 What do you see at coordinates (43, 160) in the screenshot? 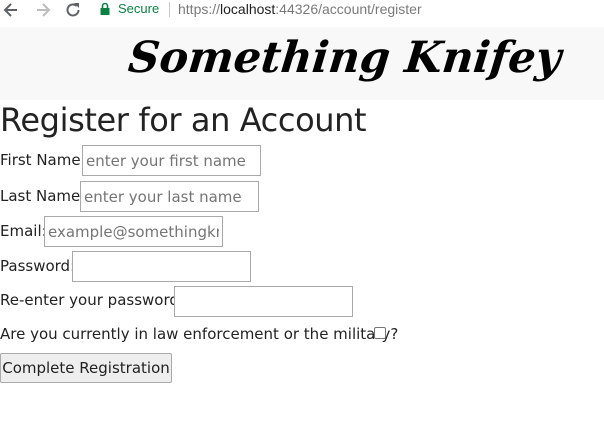
I see `first-name-label: First Name:` at bounding box center [43, 160].